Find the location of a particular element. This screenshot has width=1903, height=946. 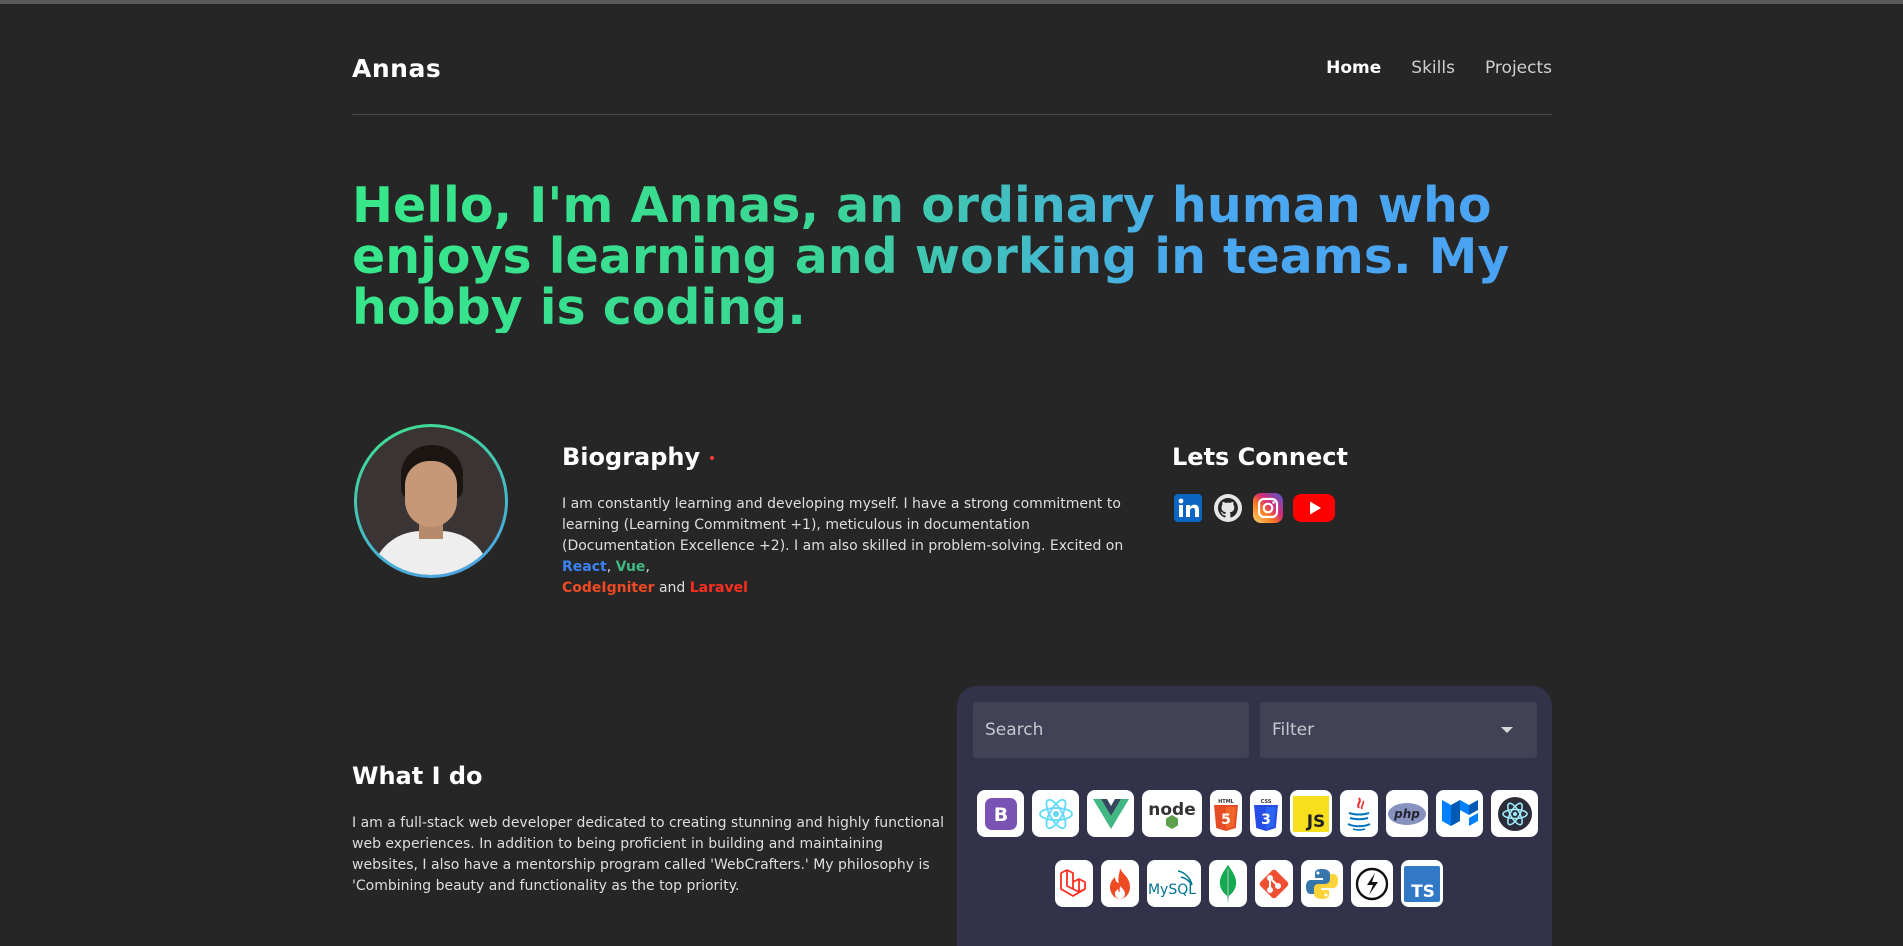

python-icon is located at coordinates (1322, 883).